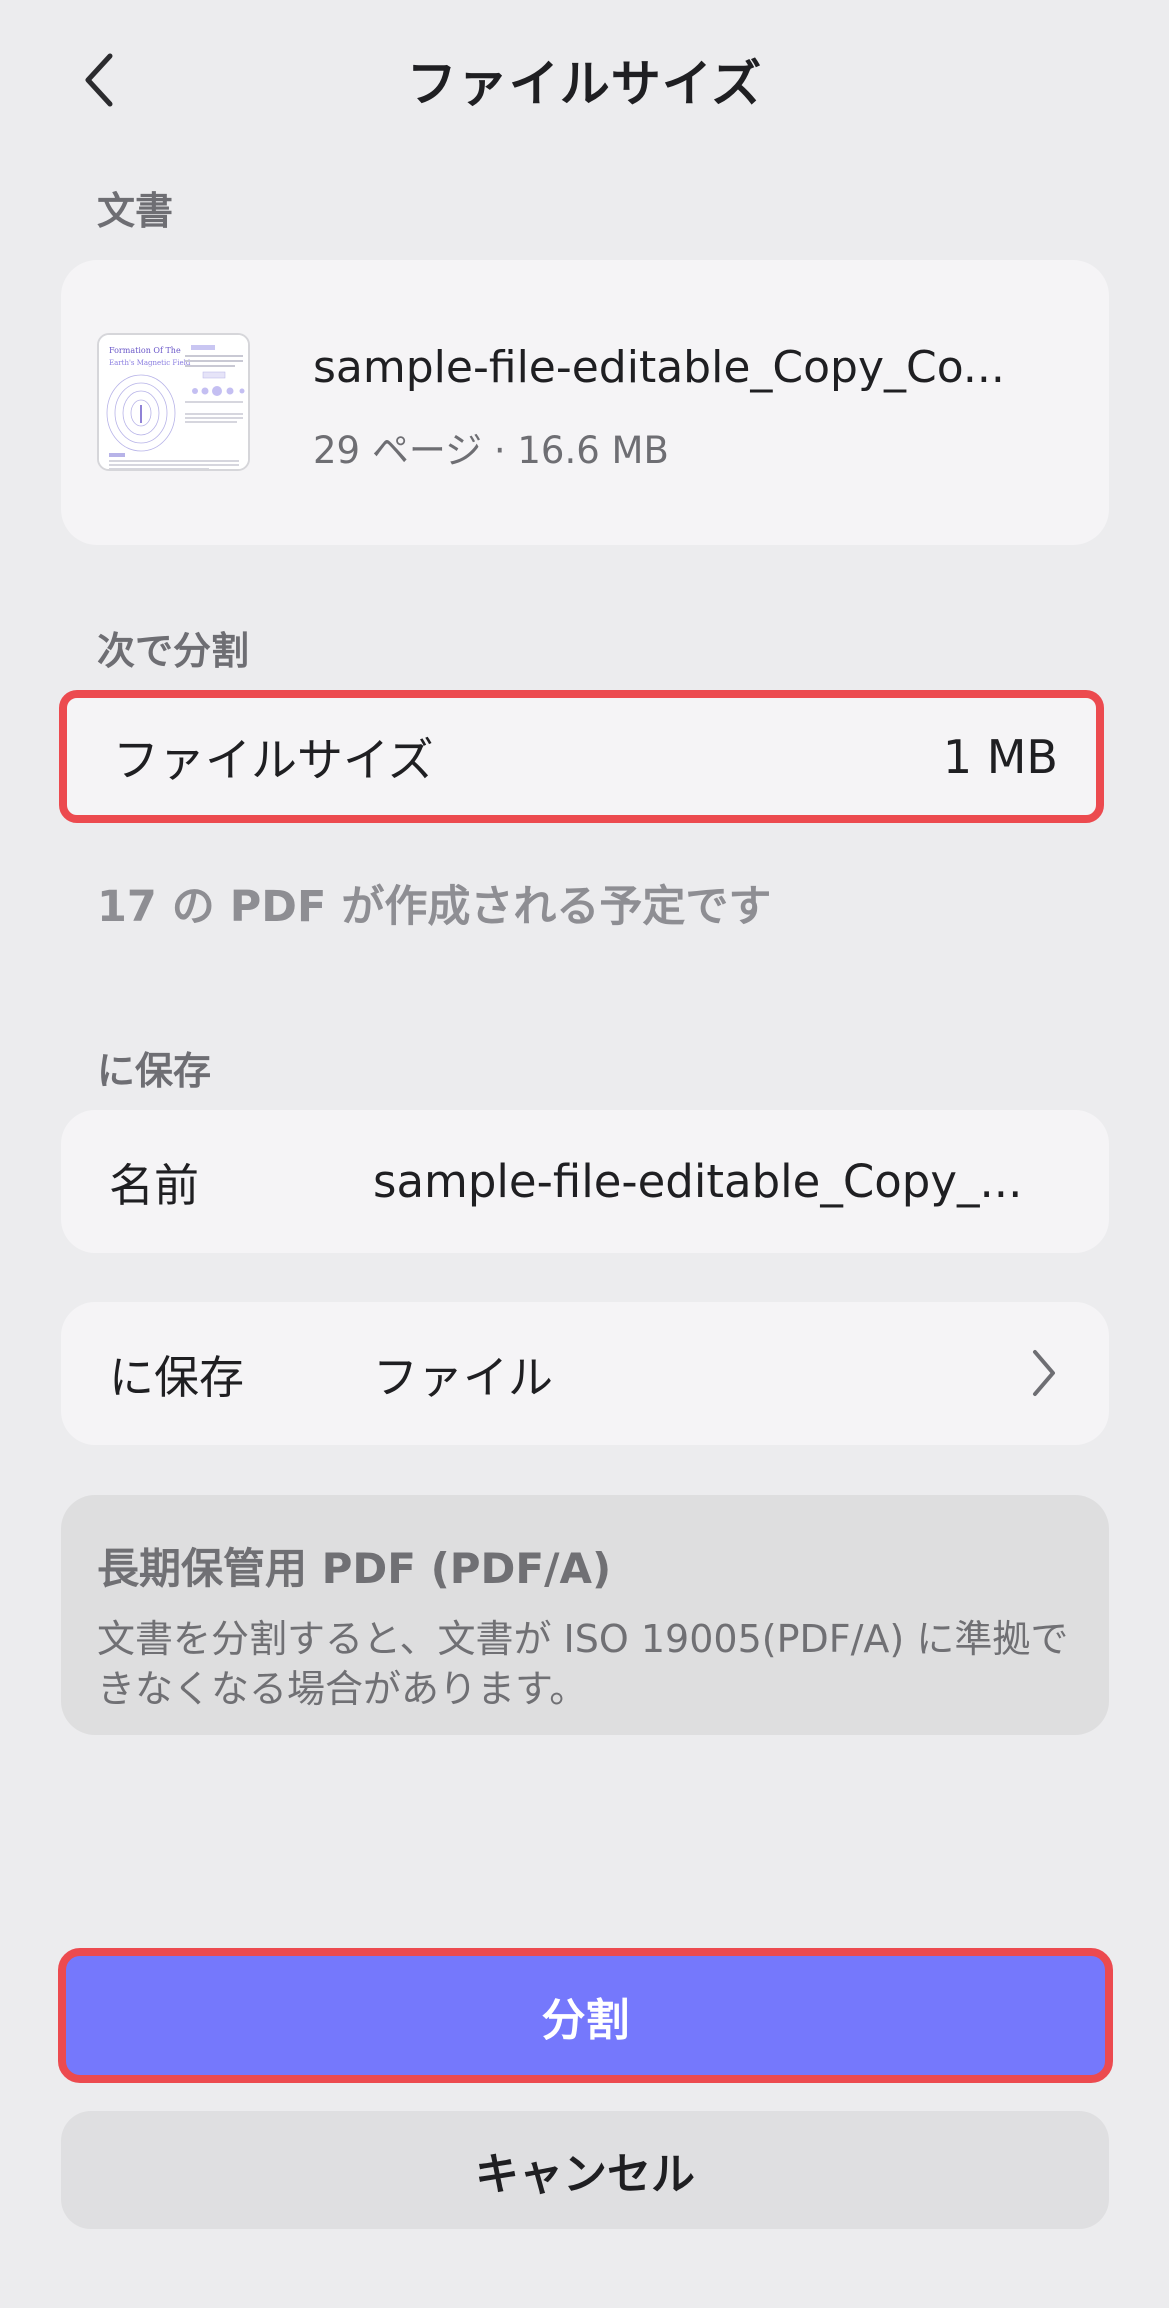 Image resolution: width=1169 pixels, height=2308 pixels. I want to click on header: ファイルサイズ, so click(584, 75).